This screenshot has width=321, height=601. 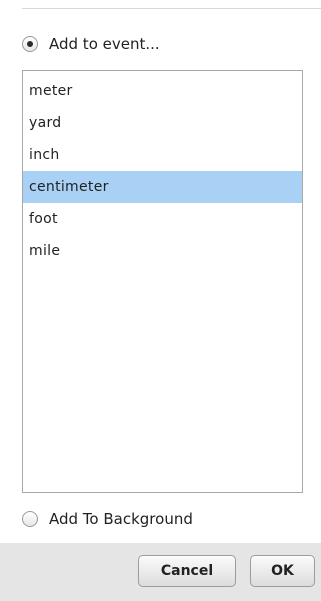 What do you see at coordinates (162, 219) in the screenshot?
I see `list-item-foot: foot` at bounding box center [162, 219].